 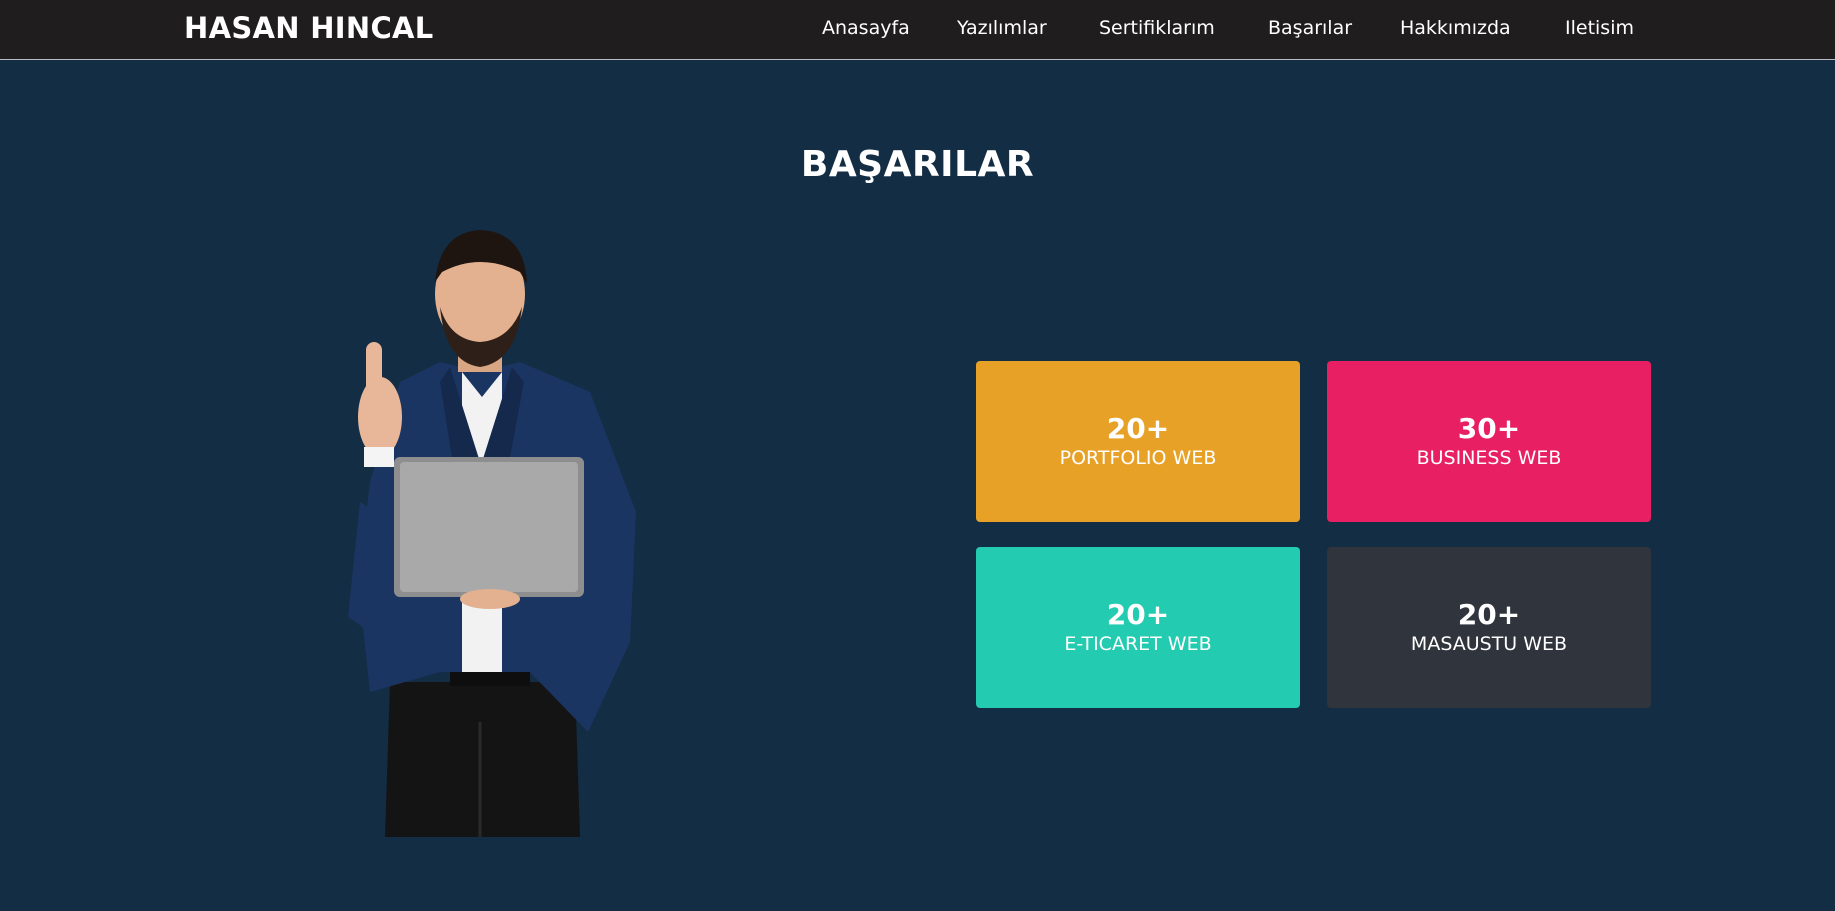 I want to click on stat-card-portfolio: 20+ PORTFOLIO WEB, so click(x=1138, y=441).